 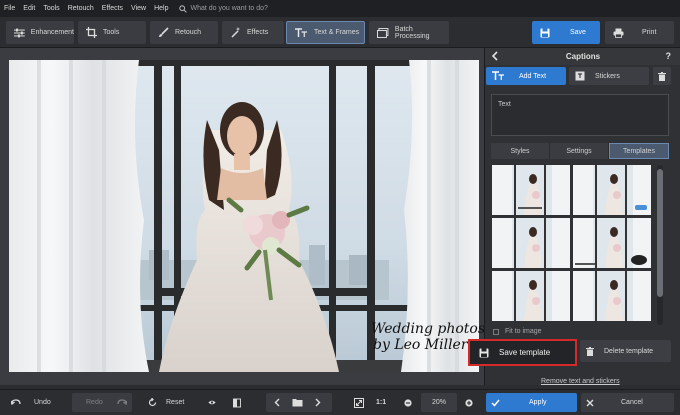 What do you see at coordinates (138, 8) in the screenshot?
I see `menu-view: View` at bounding box center [138, 8].